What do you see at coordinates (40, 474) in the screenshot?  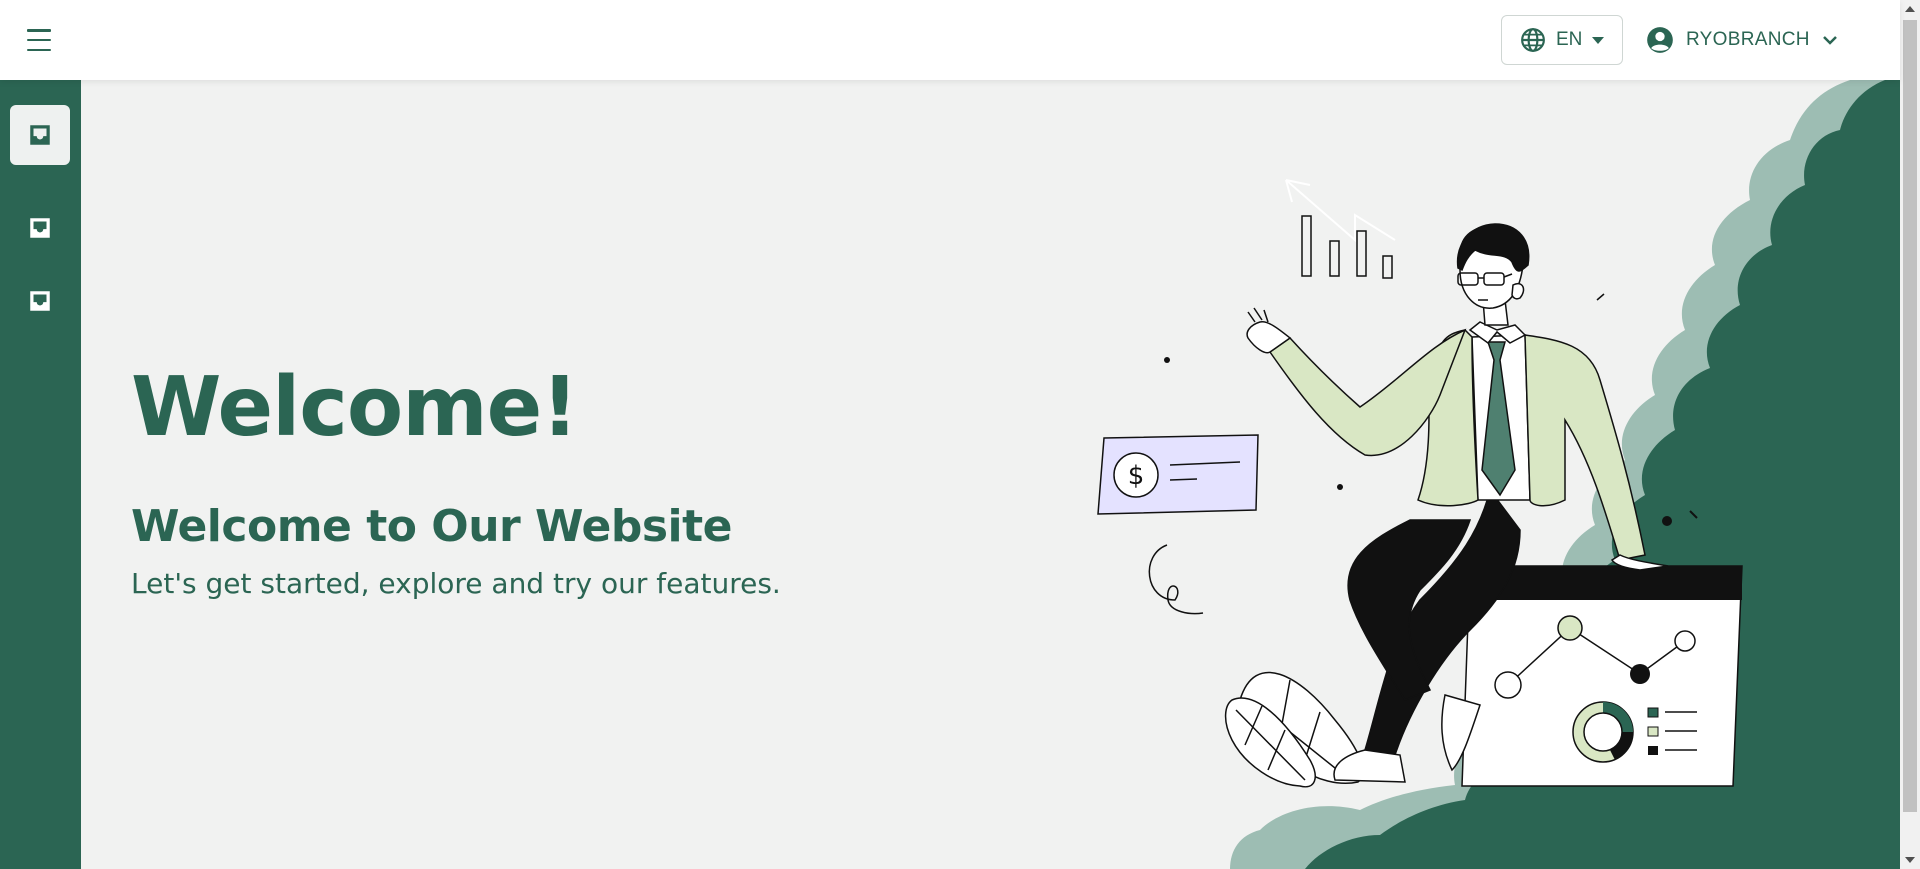 I see `sidebar` at bounding box center [40, 474].